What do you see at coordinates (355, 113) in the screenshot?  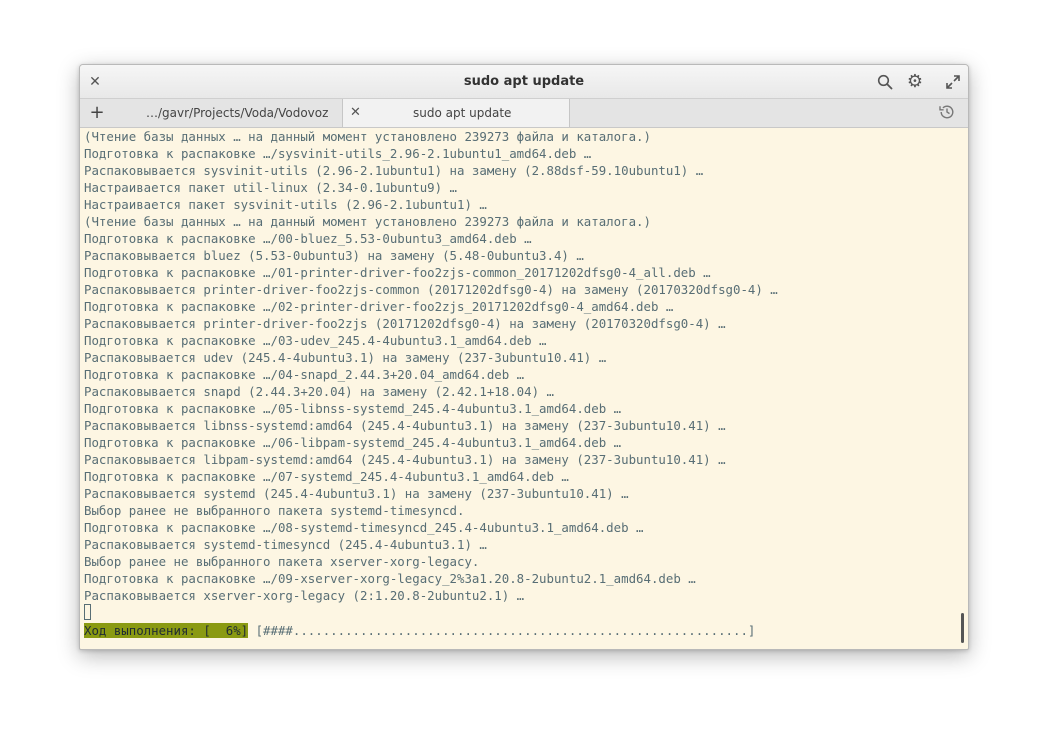 I see `close-tab-icon: ✕` at bounding box center [355, 113].